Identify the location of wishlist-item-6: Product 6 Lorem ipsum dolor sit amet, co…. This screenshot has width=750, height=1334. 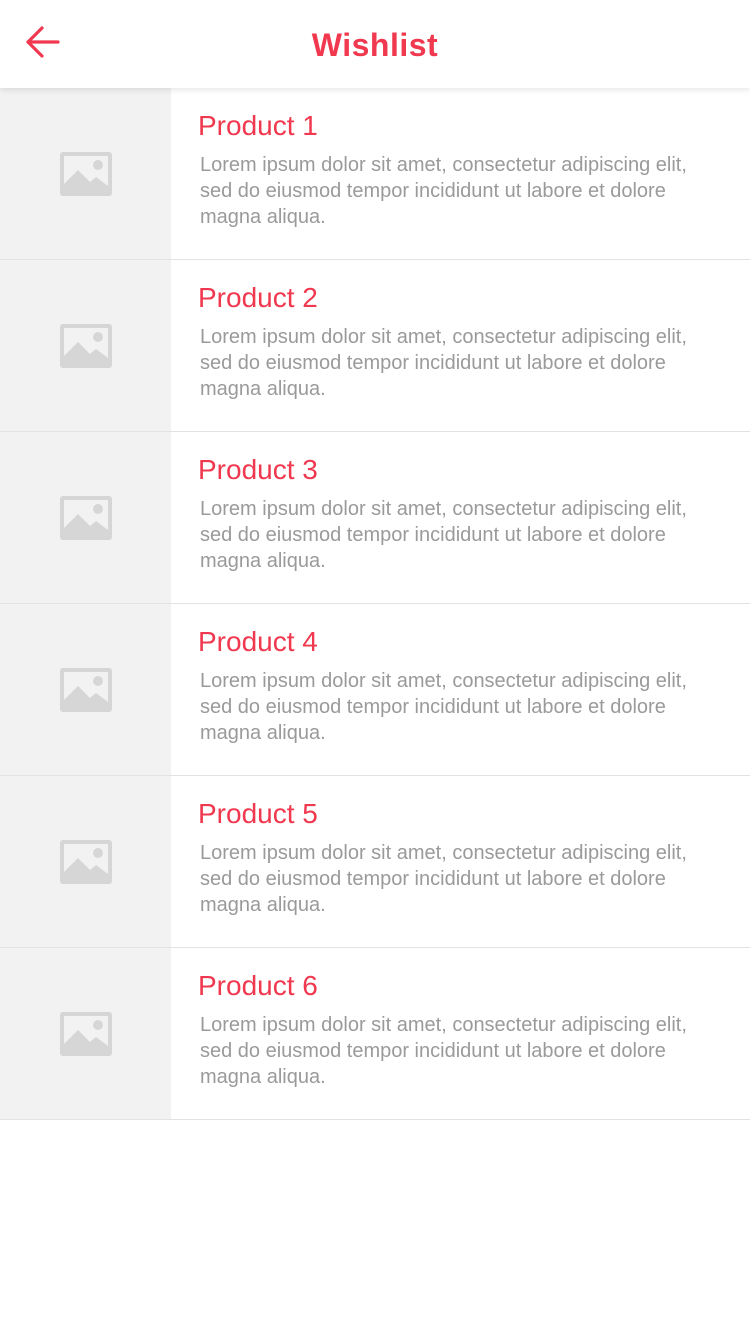
(375, 1034).